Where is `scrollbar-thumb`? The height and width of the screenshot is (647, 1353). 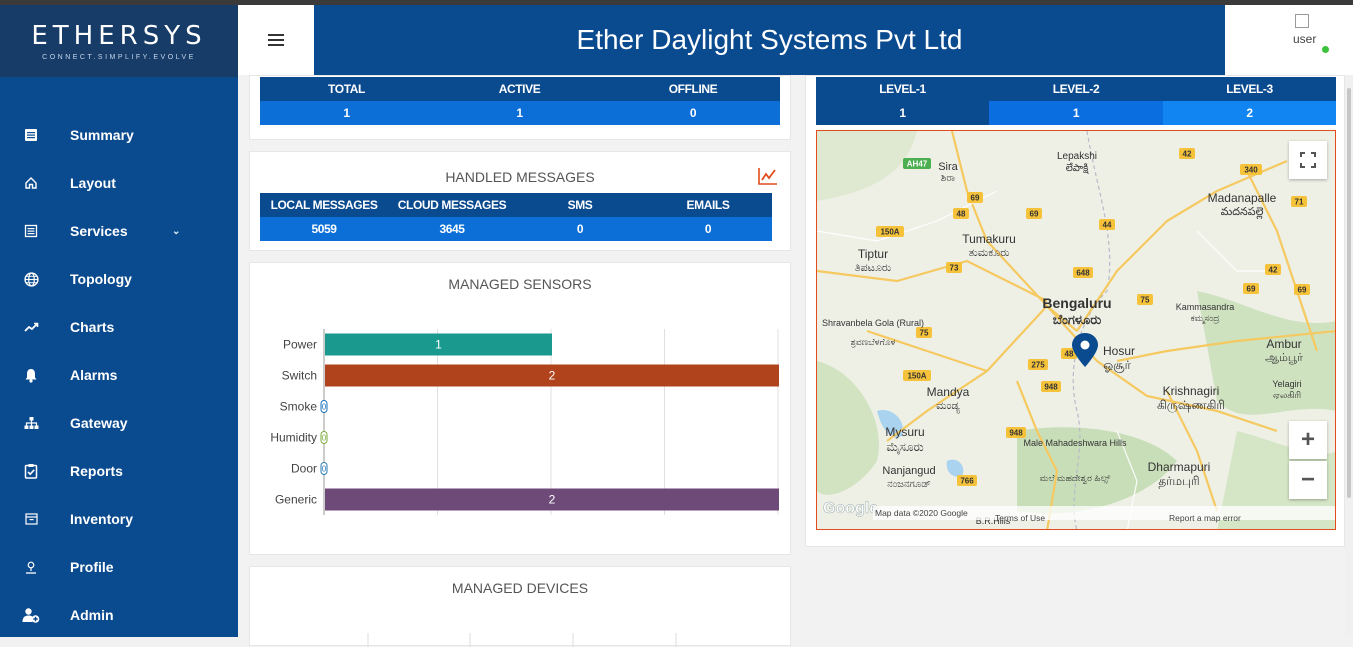
scrollbar-thumb is located at coordinates (1349, 293).